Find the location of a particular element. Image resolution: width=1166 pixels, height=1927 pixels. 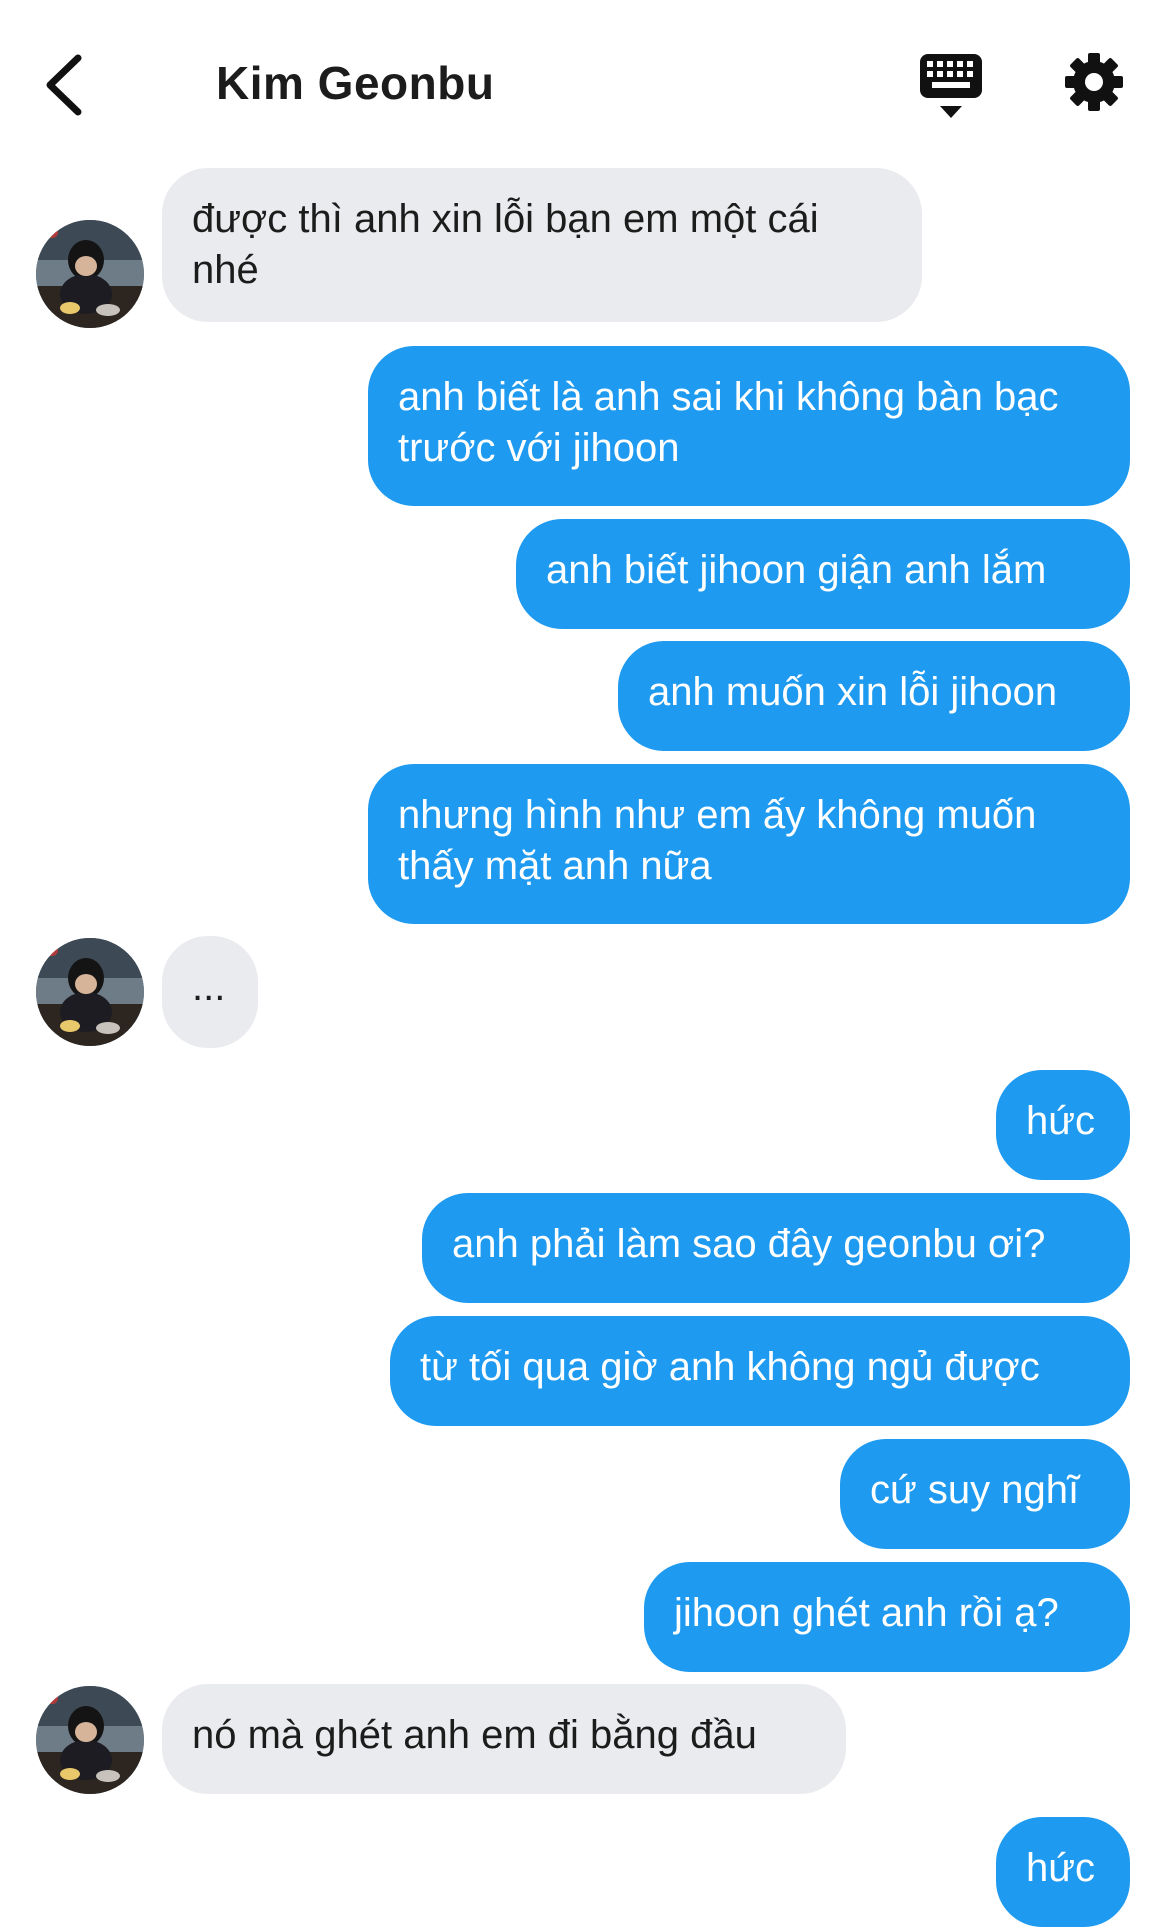

message-row: từ tối qua giờ anh không ngủ được is located at coordinates (583, 1371).